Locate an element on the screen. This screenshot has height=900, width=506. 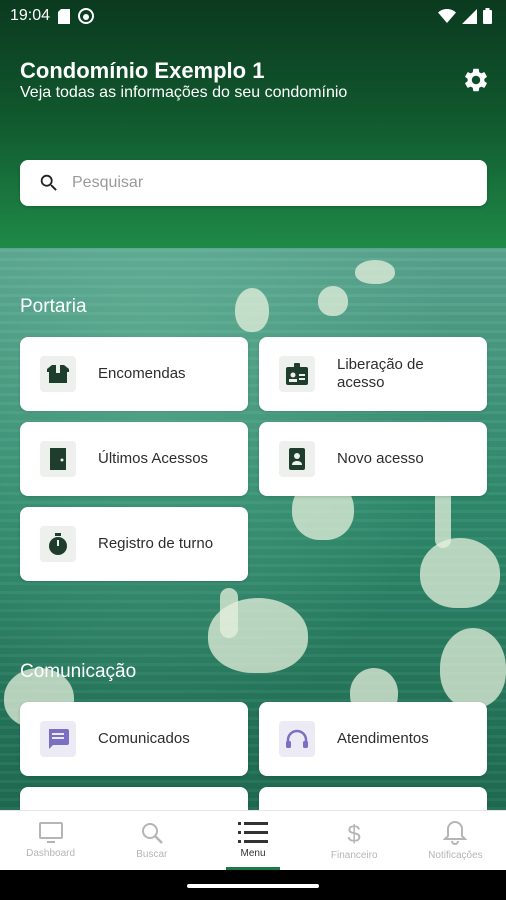
tile-ultimos-acessos: Últimos Acessos is located at coordinates (134, 459).